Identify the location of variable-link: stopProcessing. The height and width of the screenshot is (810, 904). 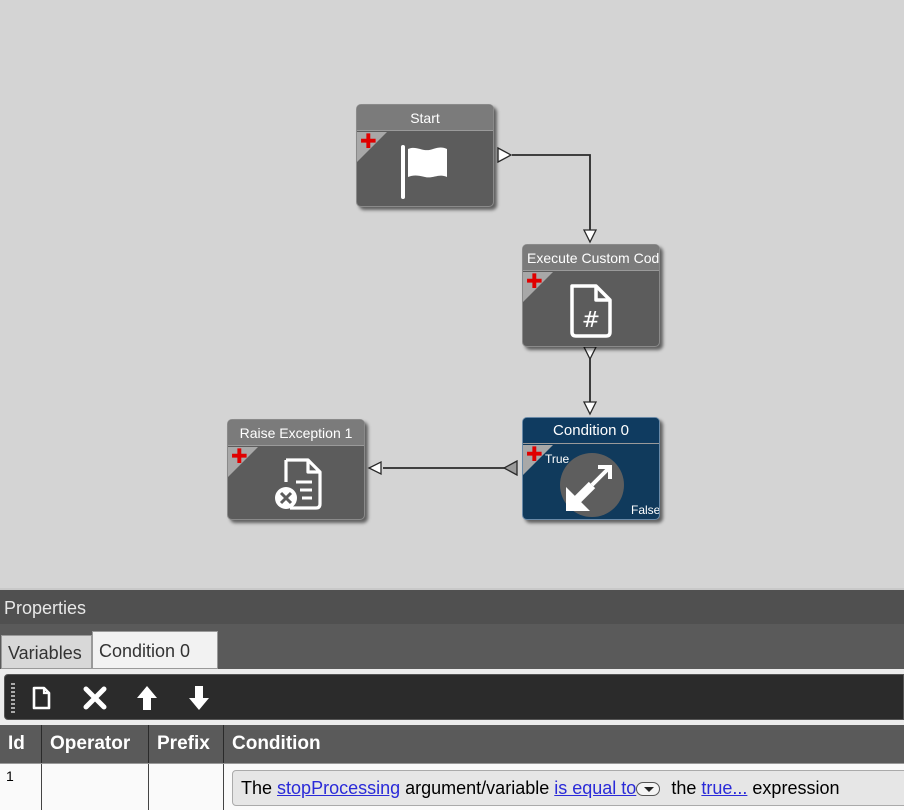
(338, 788).